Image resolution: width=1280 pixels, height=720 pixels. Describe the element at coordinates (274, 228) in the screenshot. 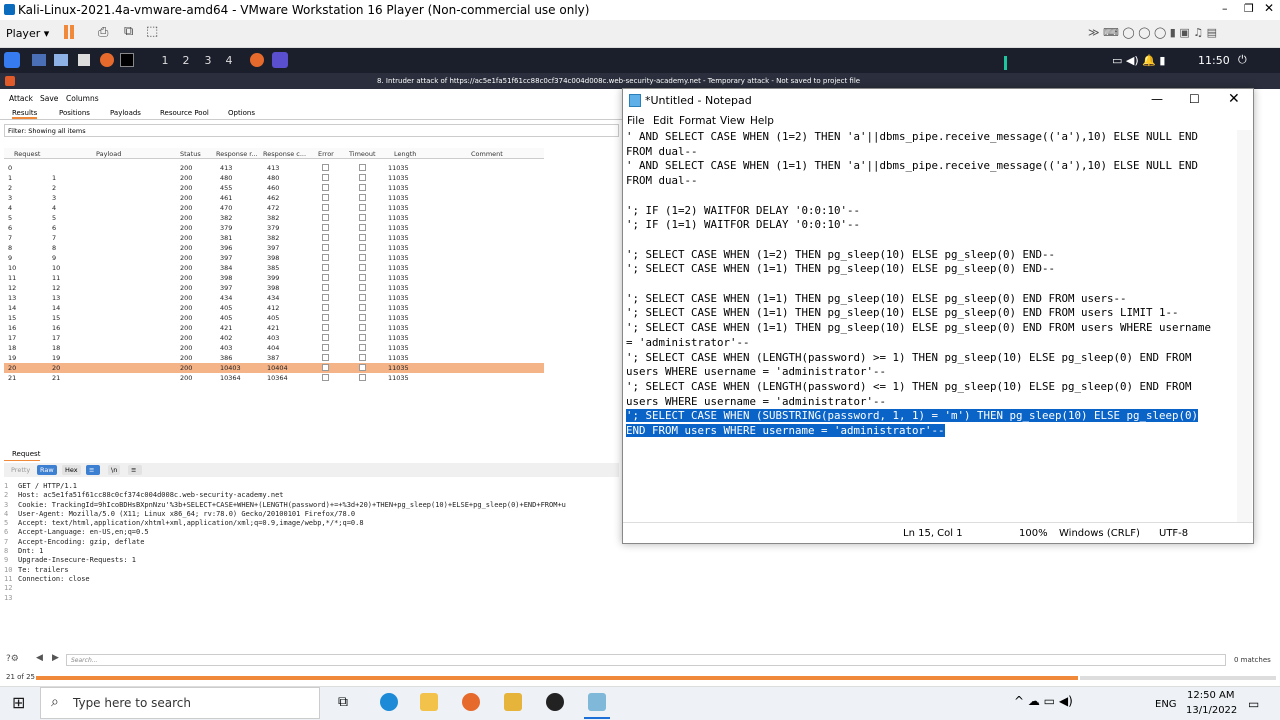

I see `table-row: 6 6 200 379 379 11035` at that location.